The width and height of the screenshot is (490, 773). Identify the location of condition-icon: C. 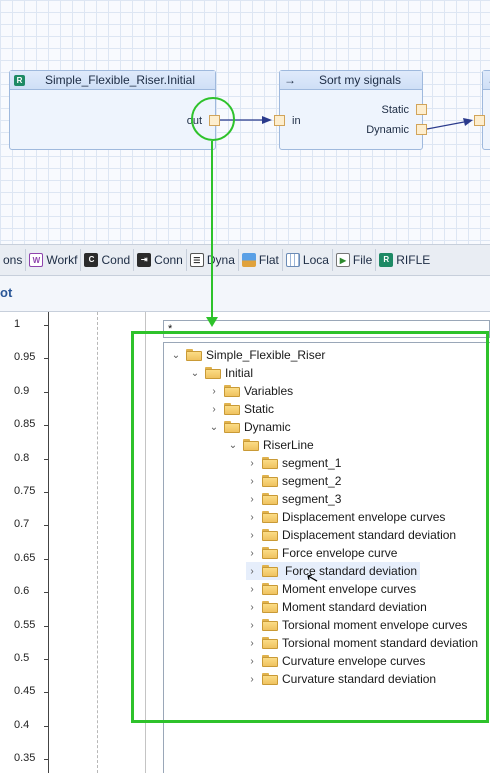
(91, 260).